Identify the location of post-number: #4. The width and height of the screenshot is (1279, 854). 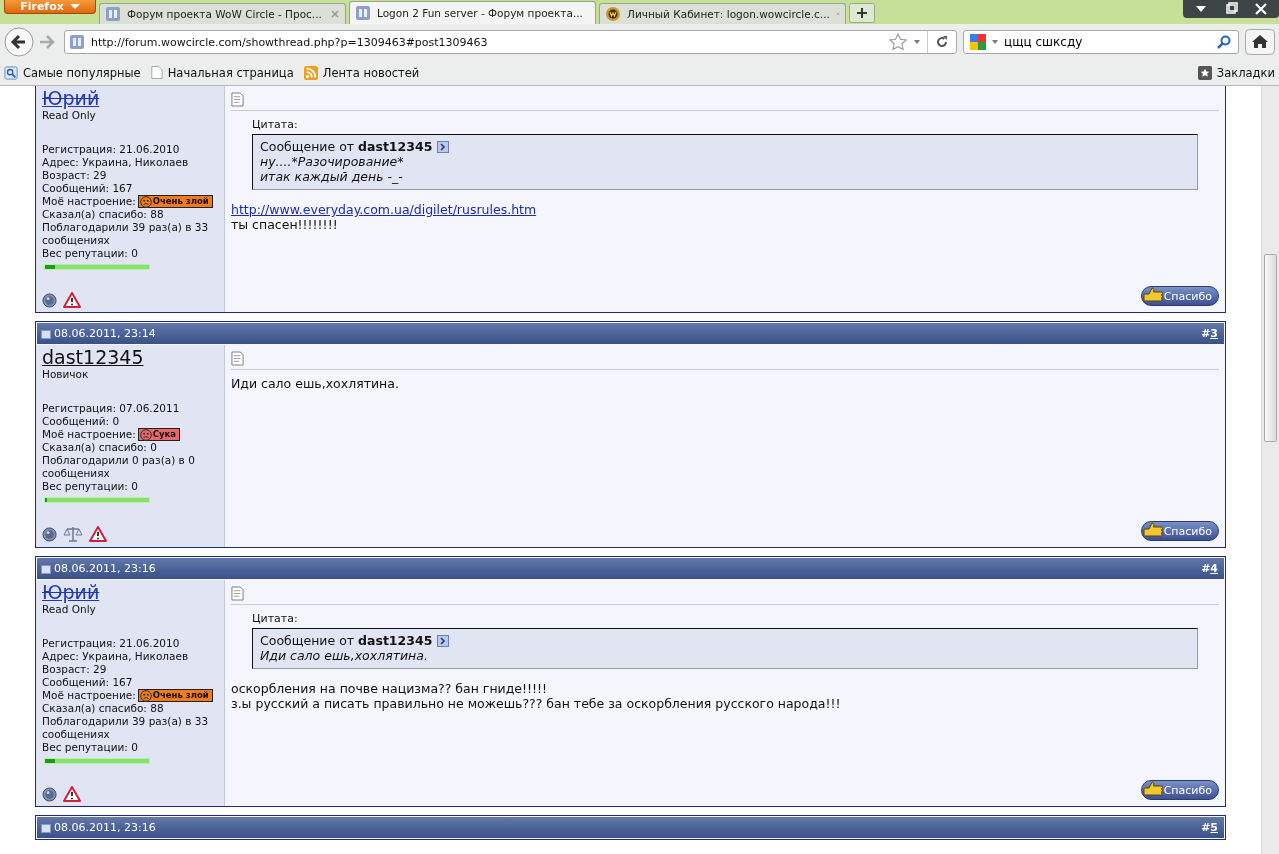
(1209, 568).